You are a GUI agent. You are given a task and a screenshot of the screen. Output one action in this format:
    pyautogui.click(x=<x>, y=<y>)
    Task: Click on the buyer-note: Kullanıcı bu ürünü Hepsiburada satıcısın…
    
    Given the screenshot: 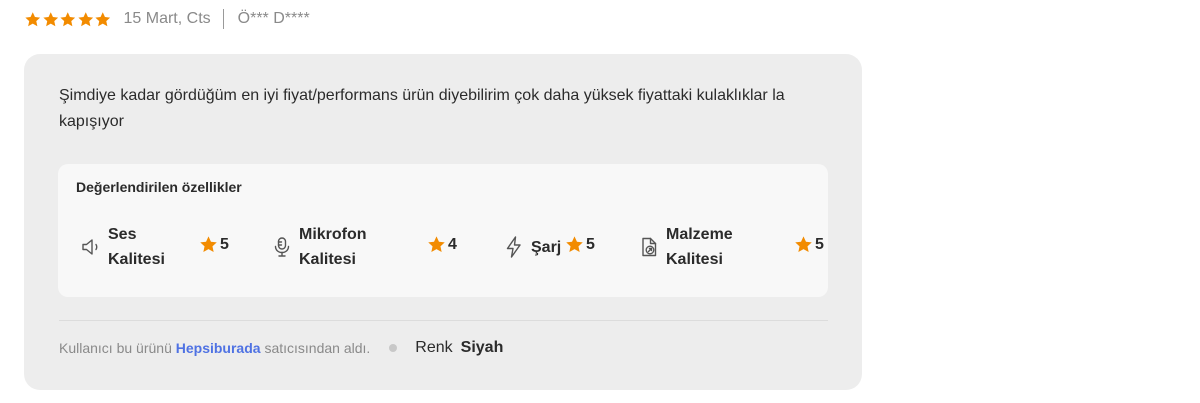 What is the action you would take?
    pyautogui.click(x=215, y=348)
    